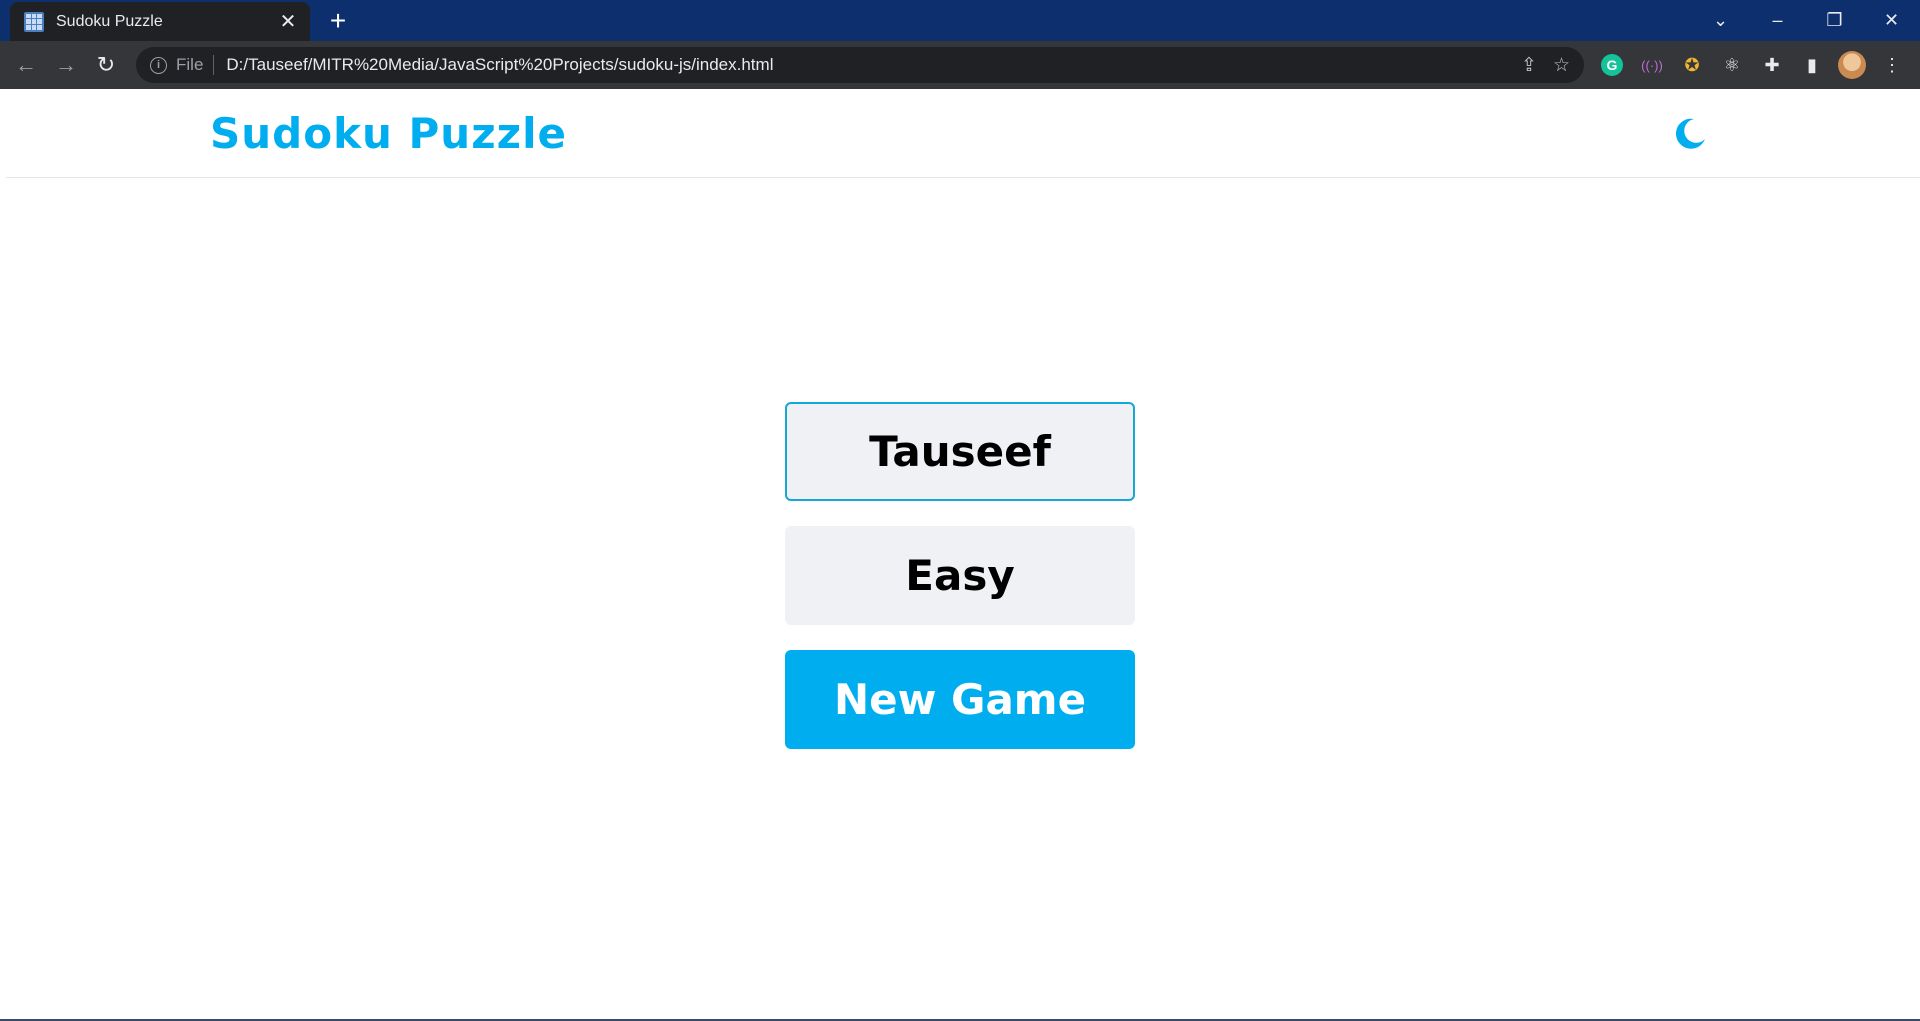 This screenshot has height=1021, width=1920. Describe the element at coordinates (106, 65) in the screenshot. I see `reload-button: ↻` at that location.